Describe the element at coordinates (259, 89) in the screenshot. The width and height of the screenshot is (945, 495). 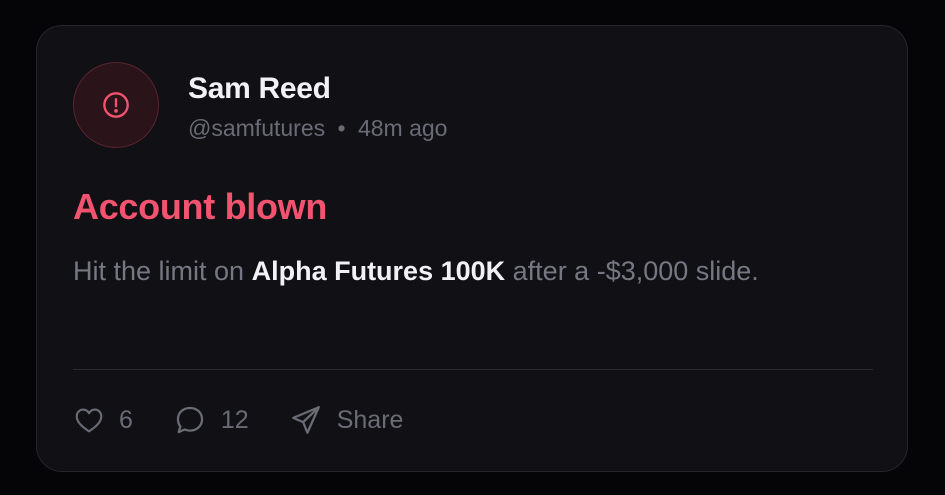
I see `author-name: Sam Reed` at that location.